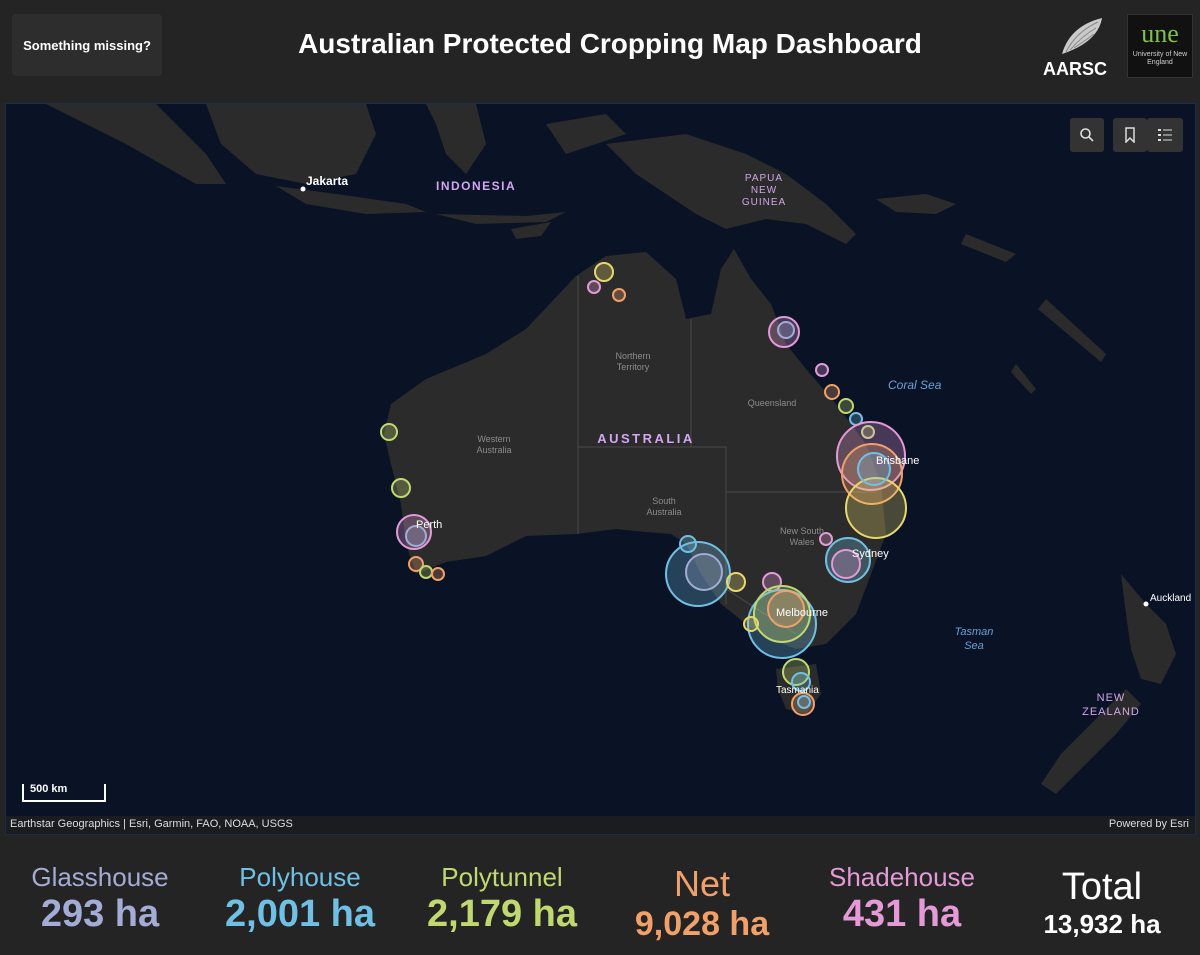  I want to click on scale-bar: 500 km, so click(64, 792).